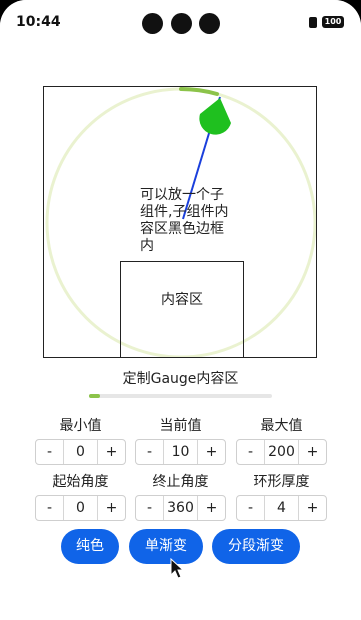 Image resolution: width=361 pixels, height=620 pixels. I want to click on ring-thickness-label: 环形厚度, so click(281, 482).